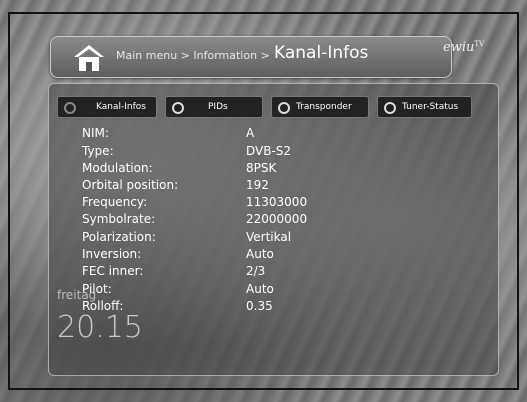 The image size is (527, 402). What do you see at coordinates (77, 295) in the screenshot?
I see `clock-day: freitag` at bounding box center [77, 295].